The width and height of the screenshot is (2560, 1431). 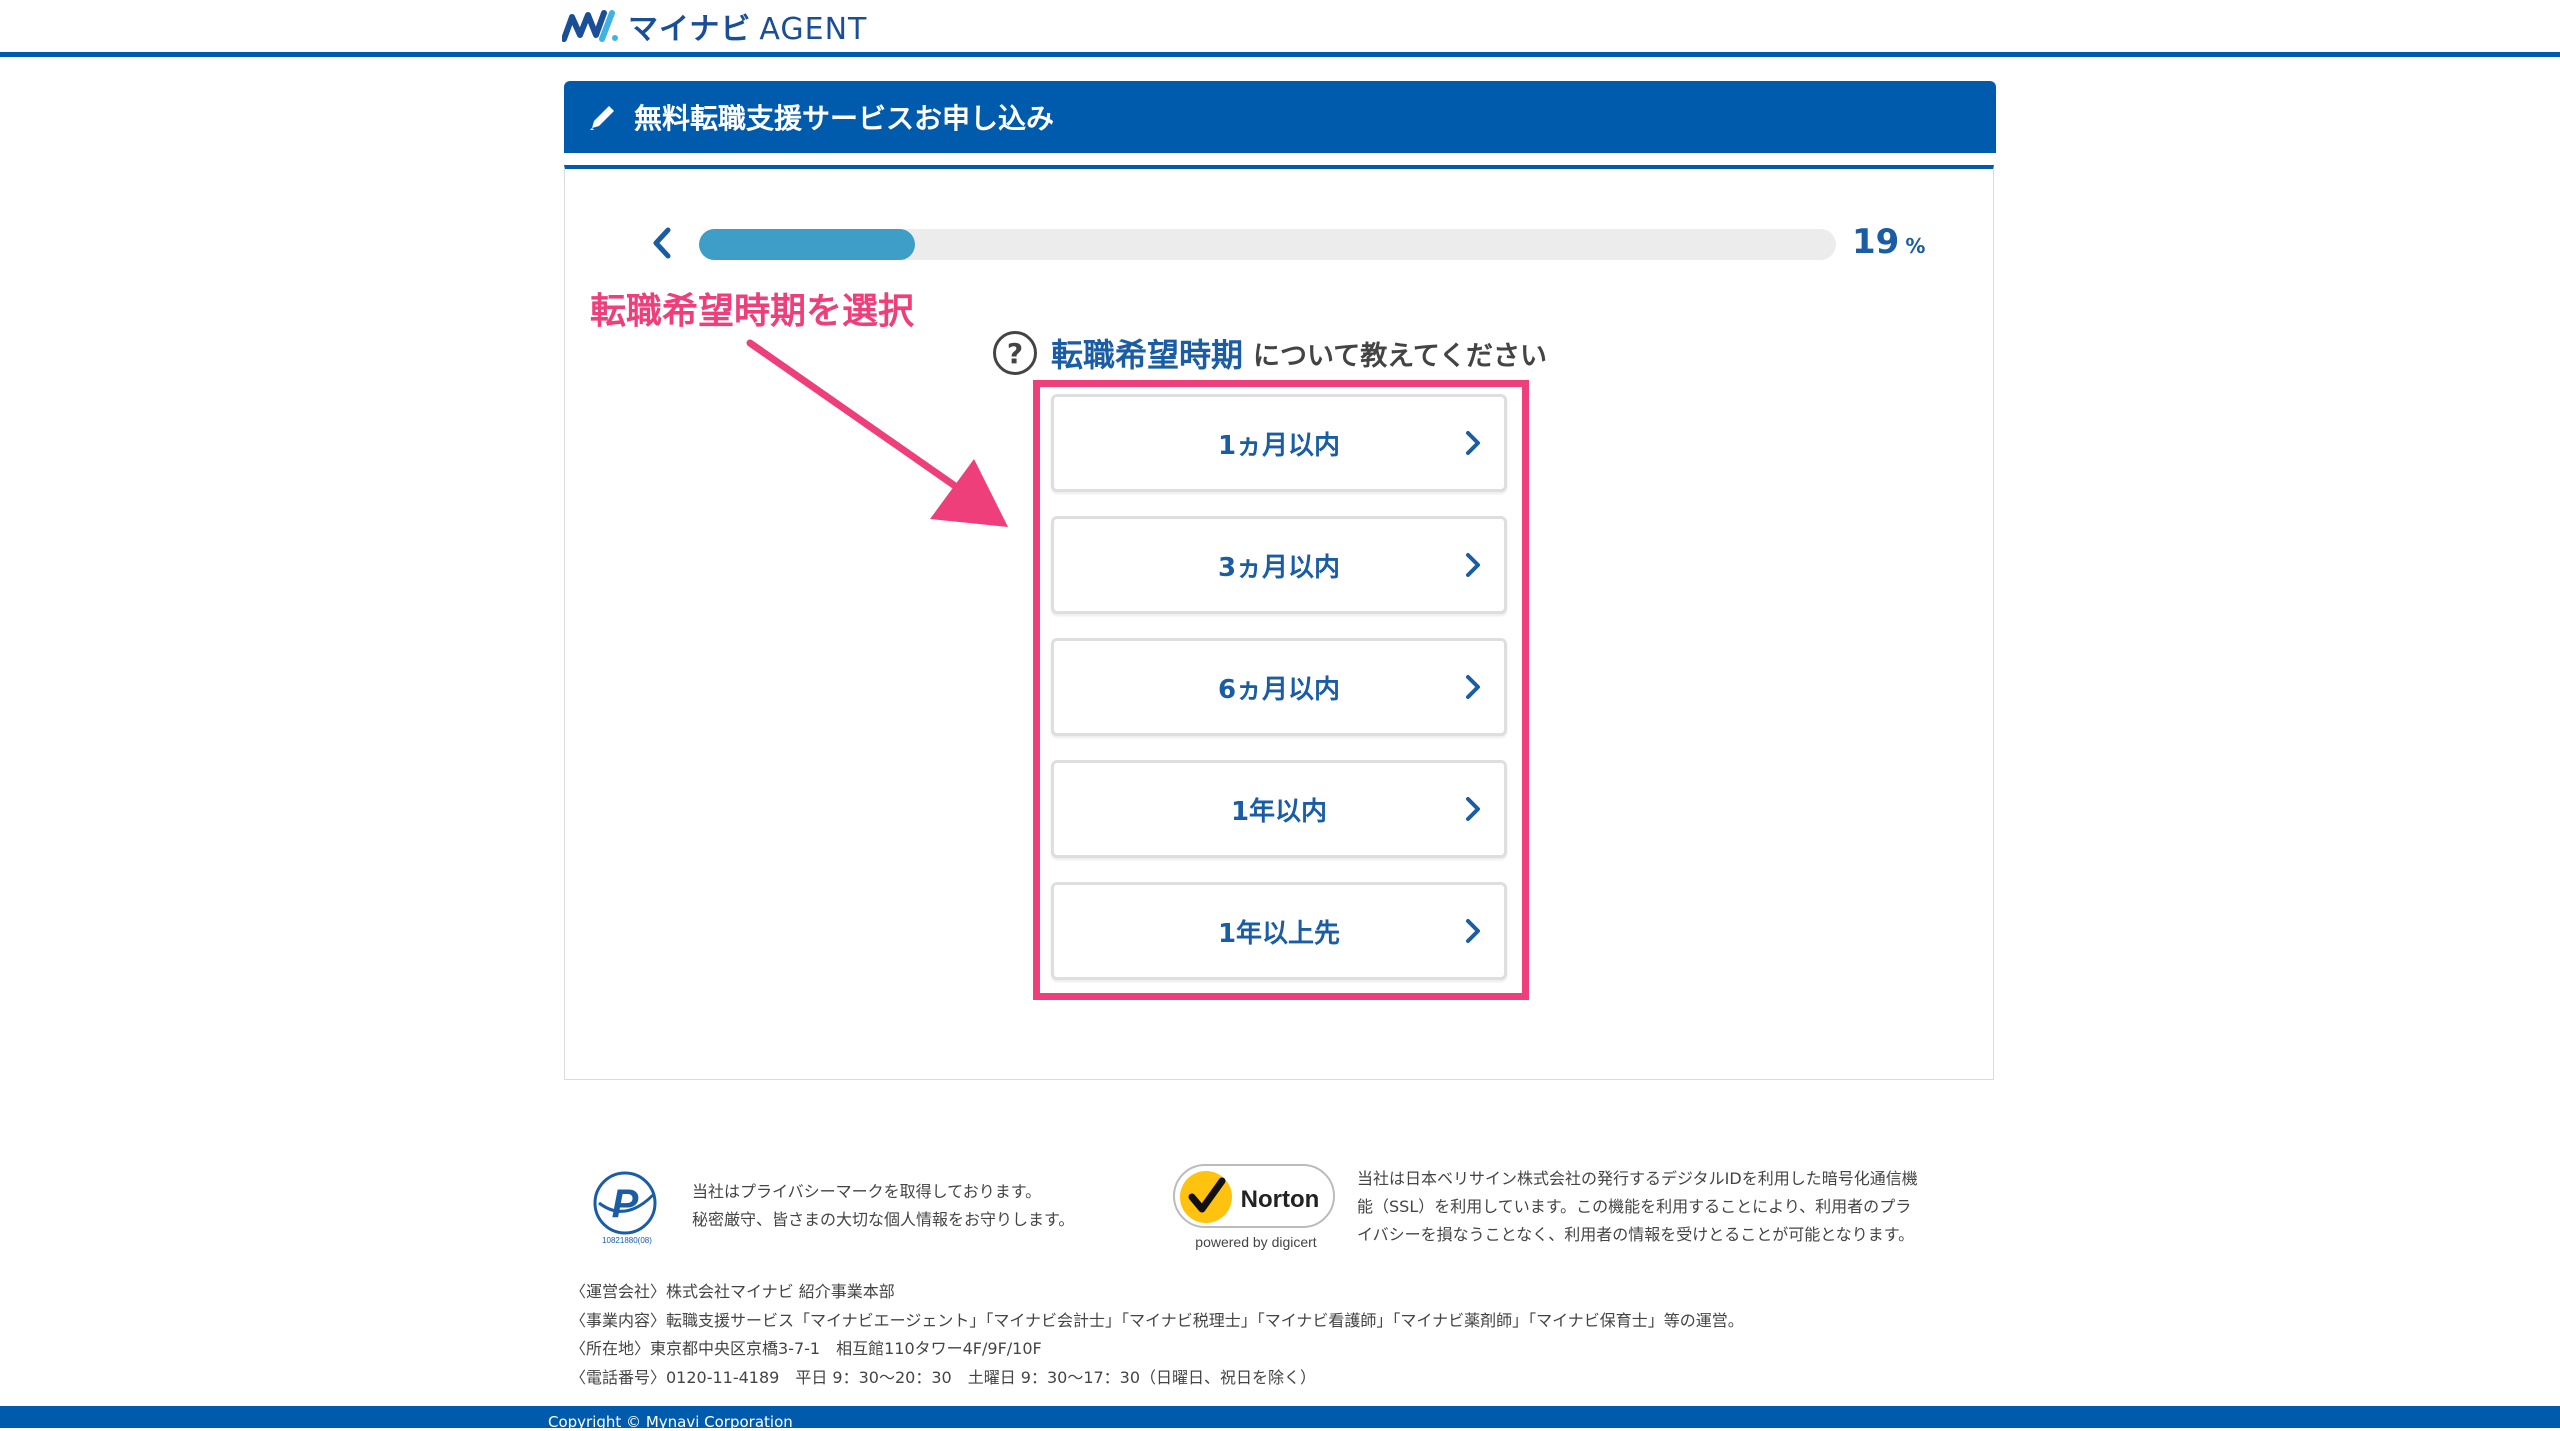 What do you see at coordinates (1147, 355) in the screenshot?
I see `question-keyword: 転職希望時期` at bounding box center [1147, 355].